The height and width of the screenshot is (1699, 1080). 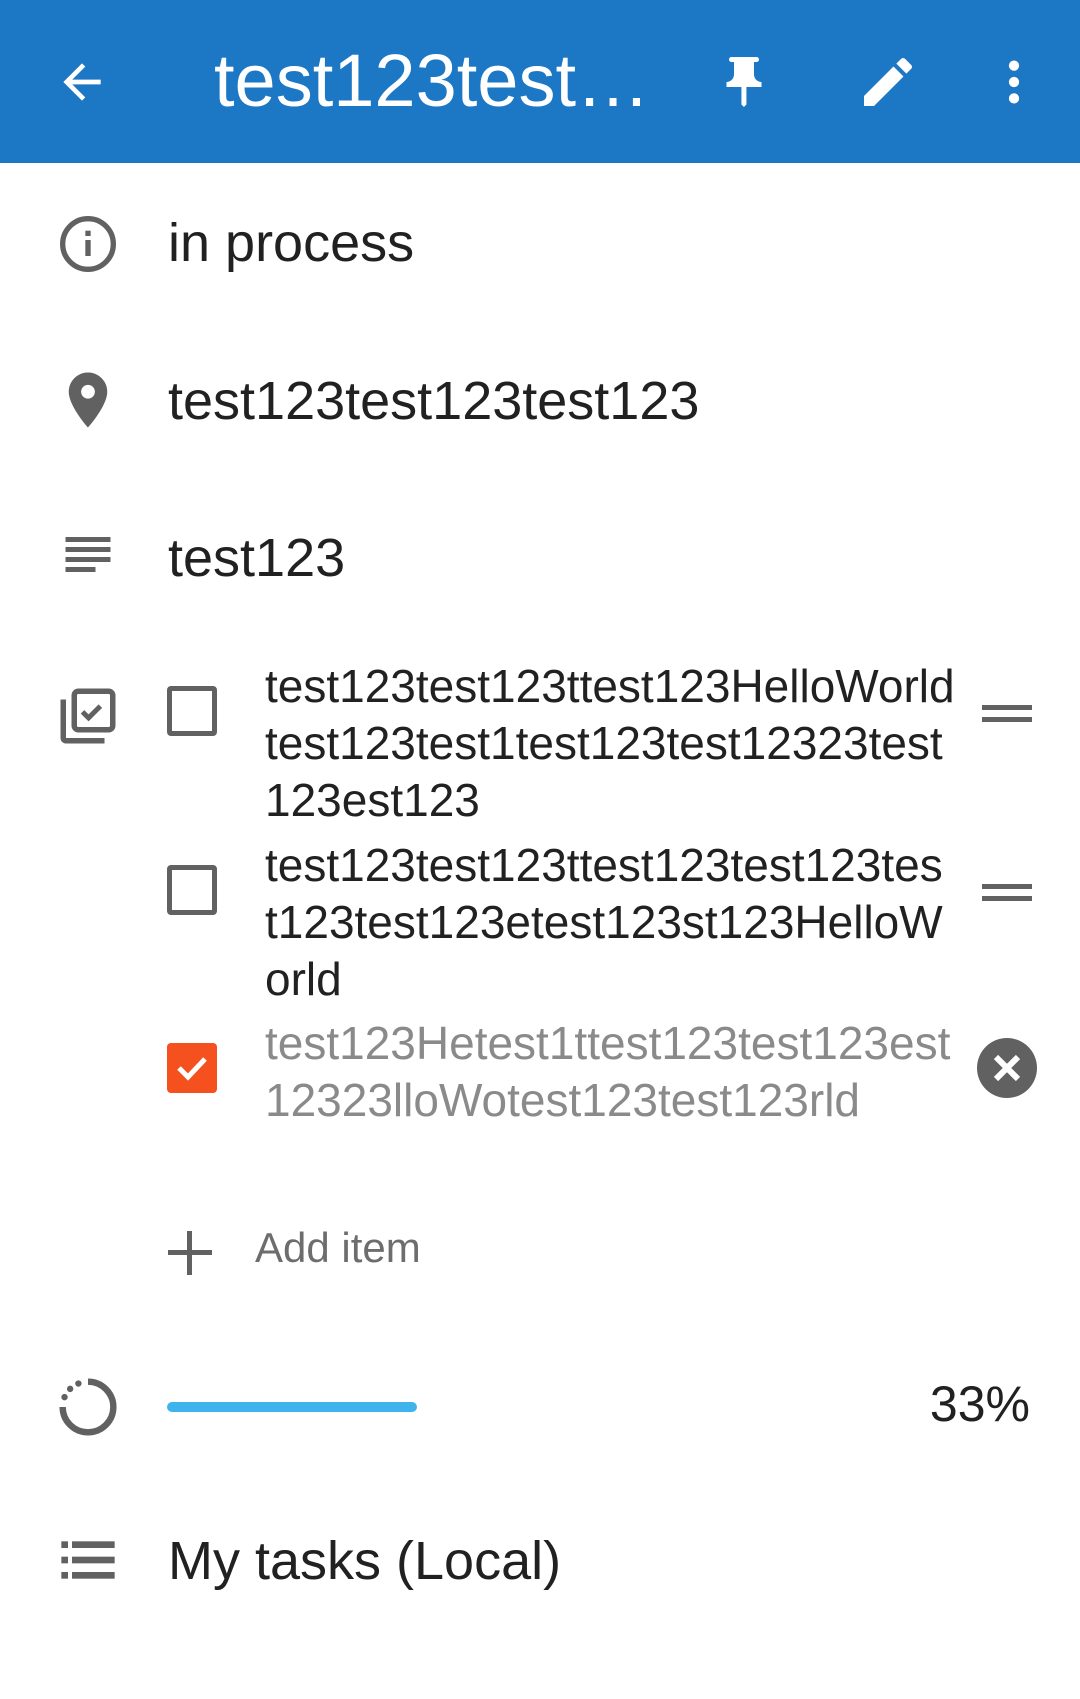 What do you see at coordinates (365, 1561) in the screenshot?
I see `list-label: My tasks (Local)` at bounding box center [365, 1561].